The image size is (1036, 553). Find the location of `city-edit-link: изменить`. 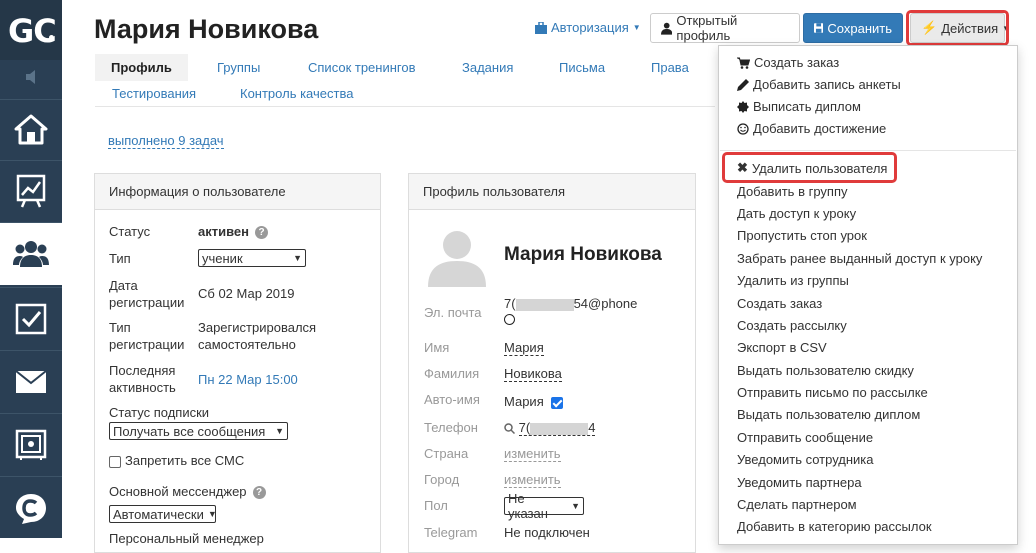

city-edit-link: изменить is located at coordinates (532, 480).